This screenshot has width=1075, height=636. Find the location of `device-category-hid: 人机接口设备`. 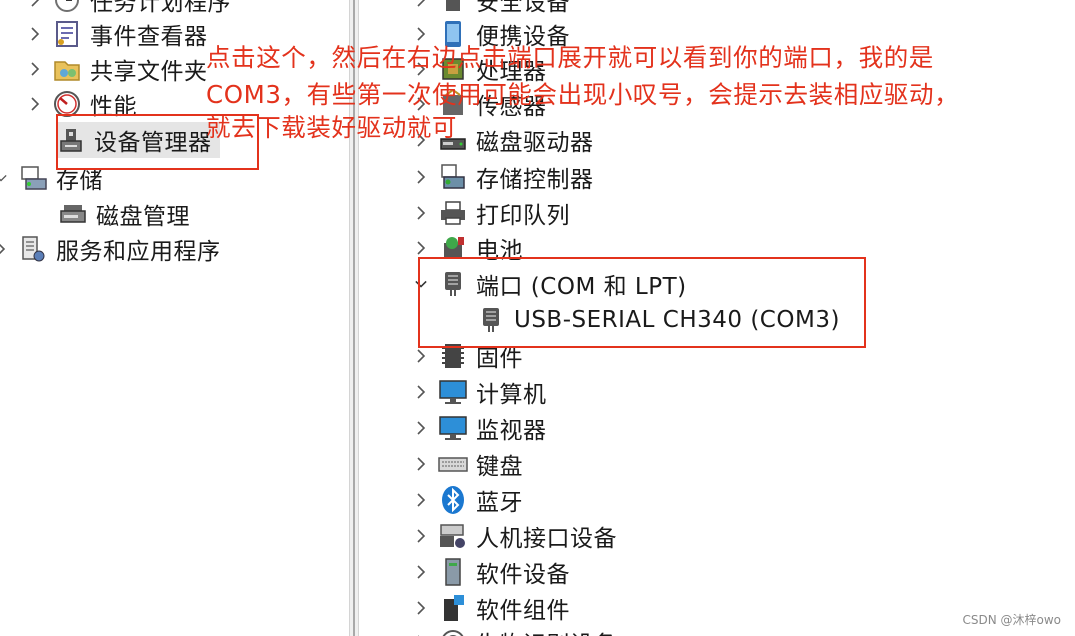

device-category-hid: 人机接口设备 is located at coordinates (513, 536).